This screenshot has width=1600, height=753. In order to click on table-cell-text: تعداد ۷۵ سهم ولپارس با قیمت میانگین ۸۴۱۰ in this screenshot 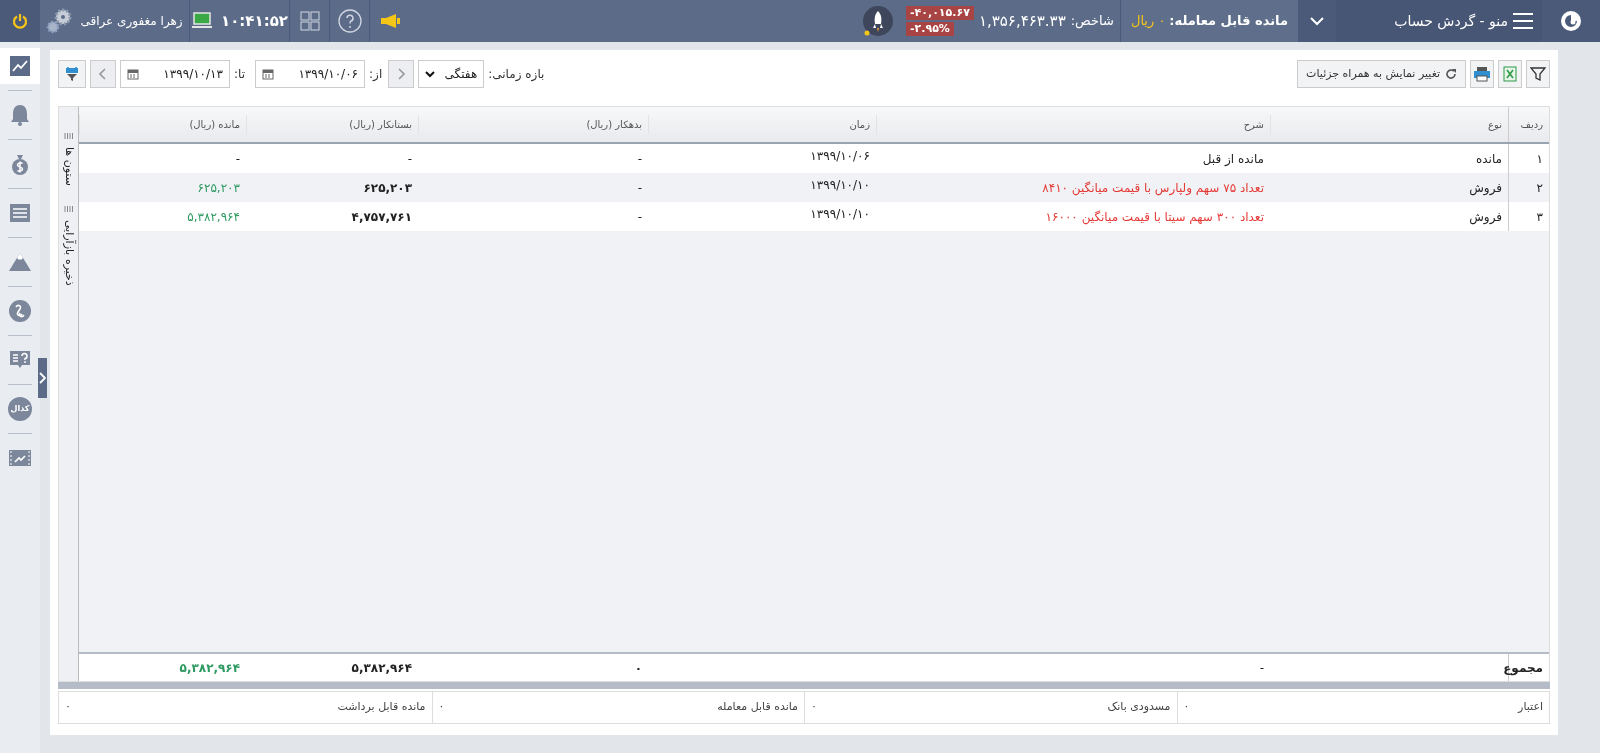, I will do `click(1153, 188)`.